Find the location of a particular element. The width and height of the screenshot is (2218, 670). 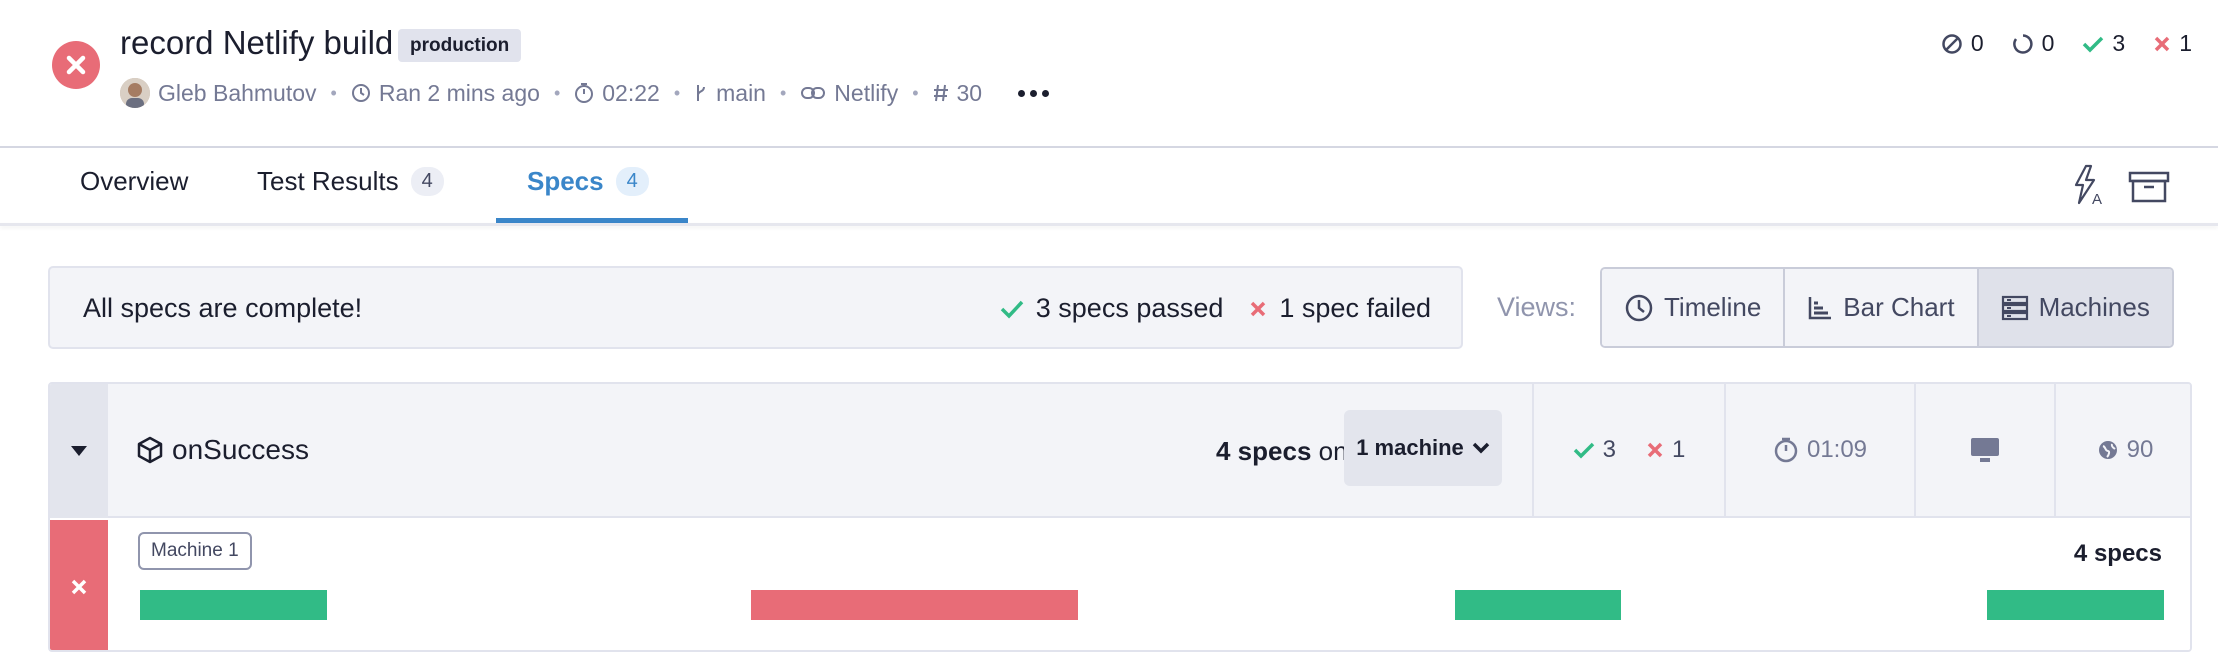

link-icon is located at coordinates (813, 93).